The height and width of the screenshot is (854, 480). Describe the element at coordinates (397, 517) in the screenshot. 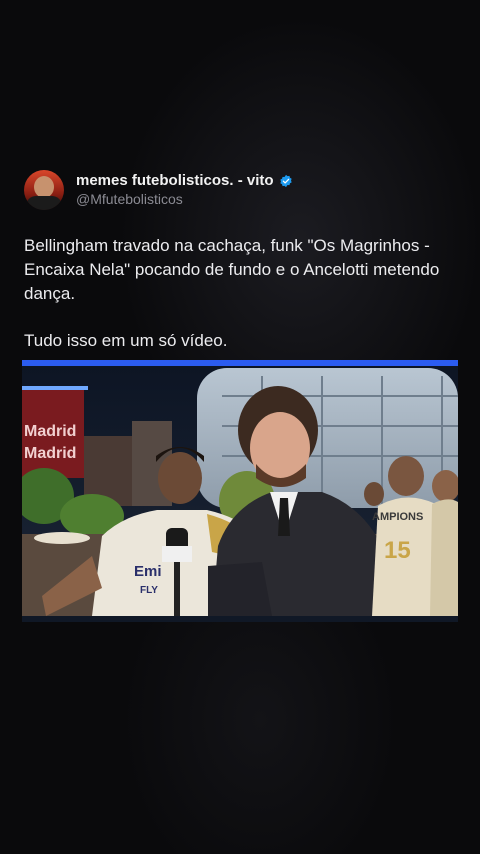

I see `fan-shirt-text: AMPIONS` at that location.